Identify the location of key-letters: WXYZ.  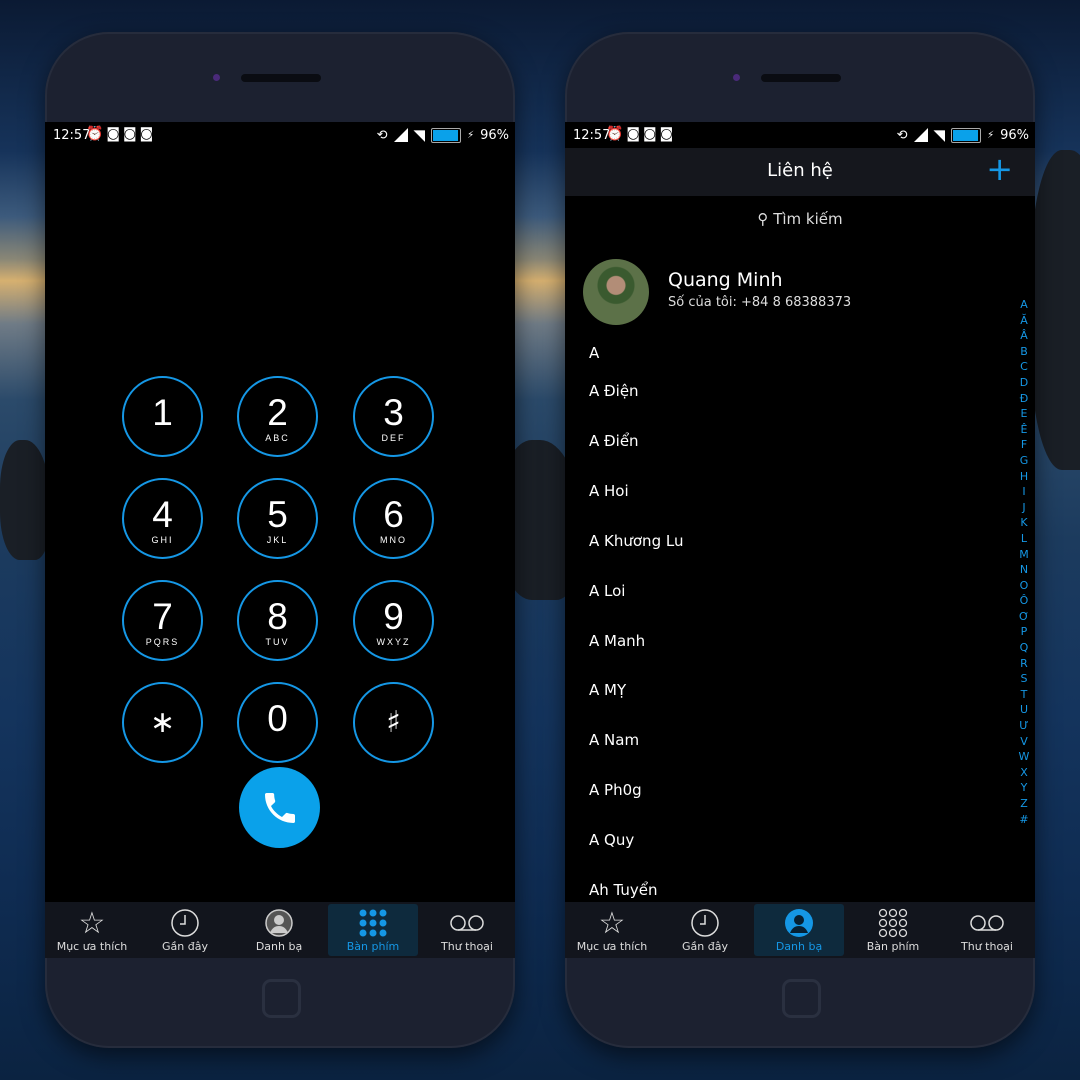
(393, 642).